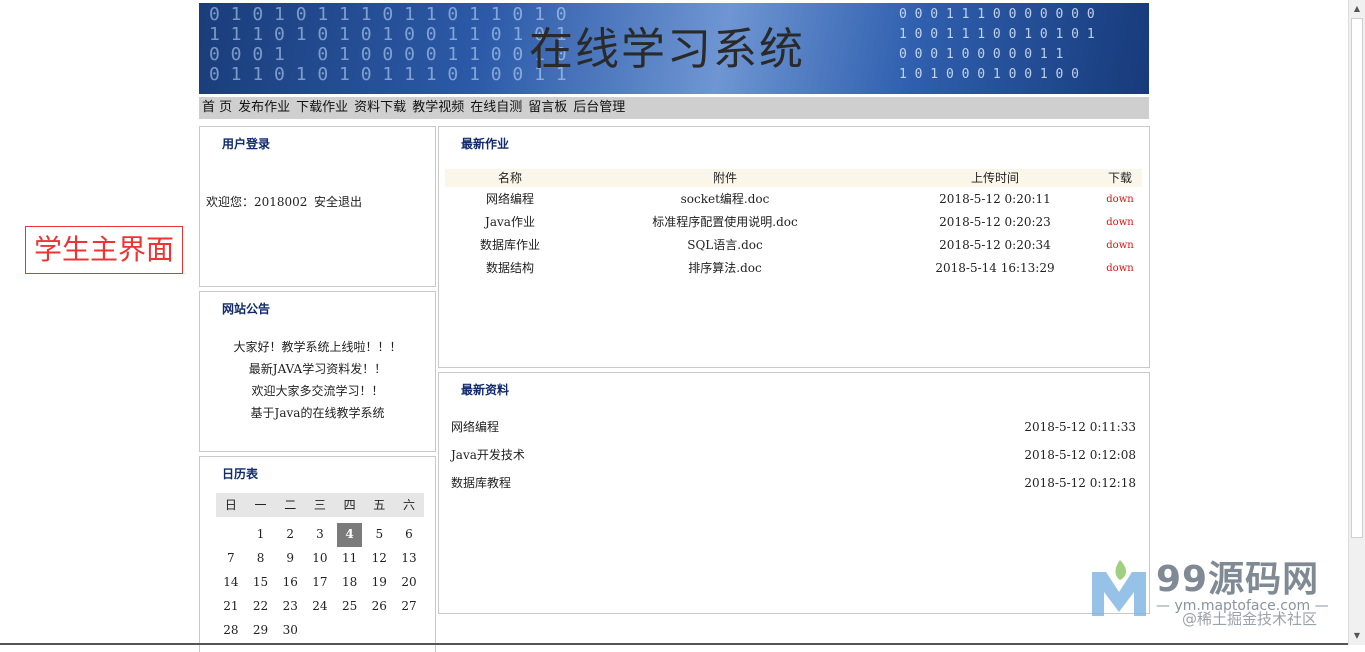  I want to click on resource-name: 数据库教程, so click(481, 483).